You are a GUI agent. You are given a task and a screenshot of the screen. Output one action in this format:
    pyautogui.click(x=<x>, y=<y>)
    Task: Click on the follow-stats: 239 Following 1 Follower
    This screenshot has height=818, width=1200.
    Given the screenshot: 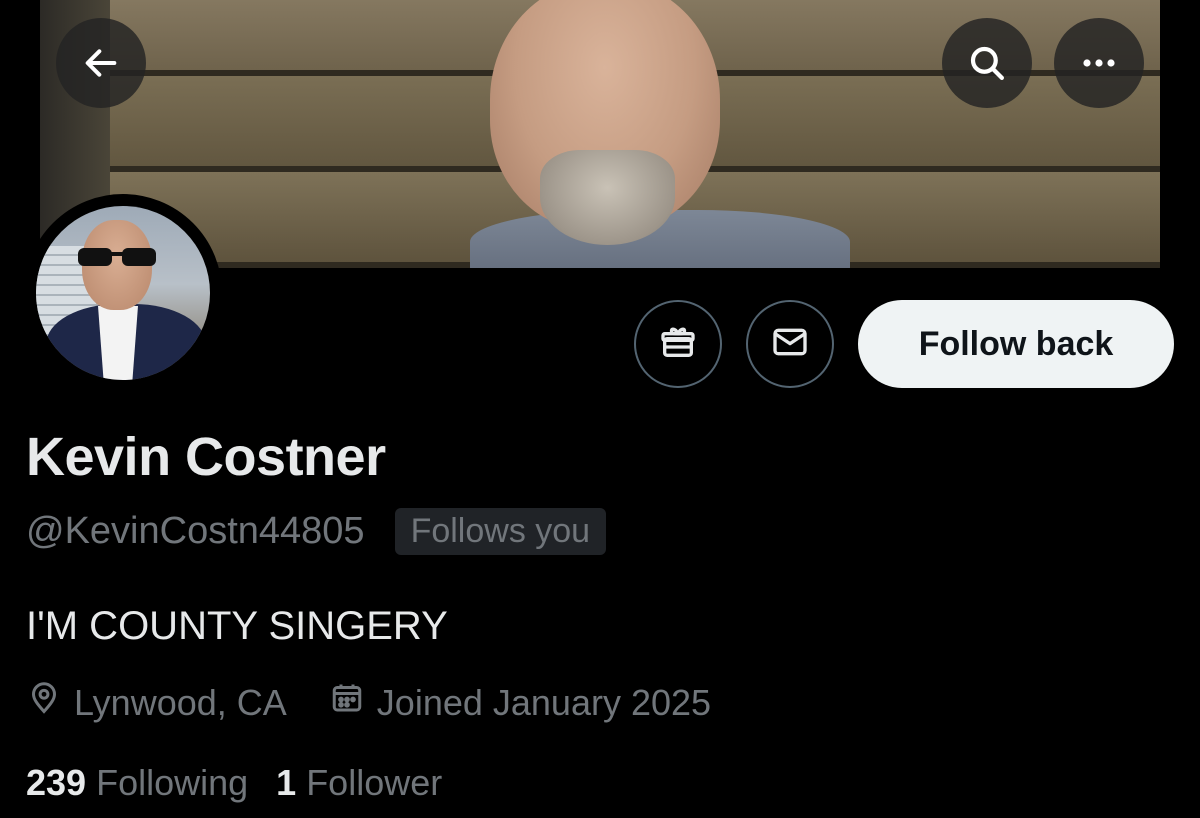 What is the action you would take?
    pyautogui.click(x=234, y=783)
    